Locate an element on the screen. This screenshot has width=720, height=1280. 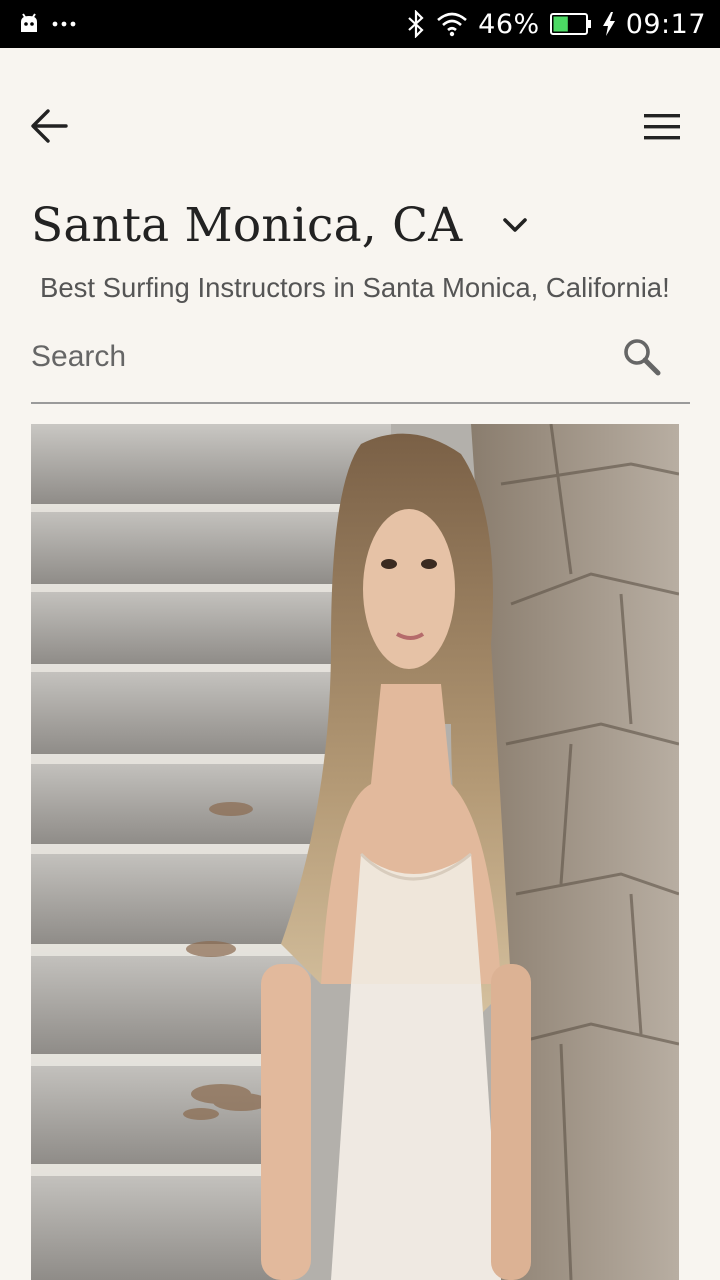
app-bar is located at coordinates (360, 126).